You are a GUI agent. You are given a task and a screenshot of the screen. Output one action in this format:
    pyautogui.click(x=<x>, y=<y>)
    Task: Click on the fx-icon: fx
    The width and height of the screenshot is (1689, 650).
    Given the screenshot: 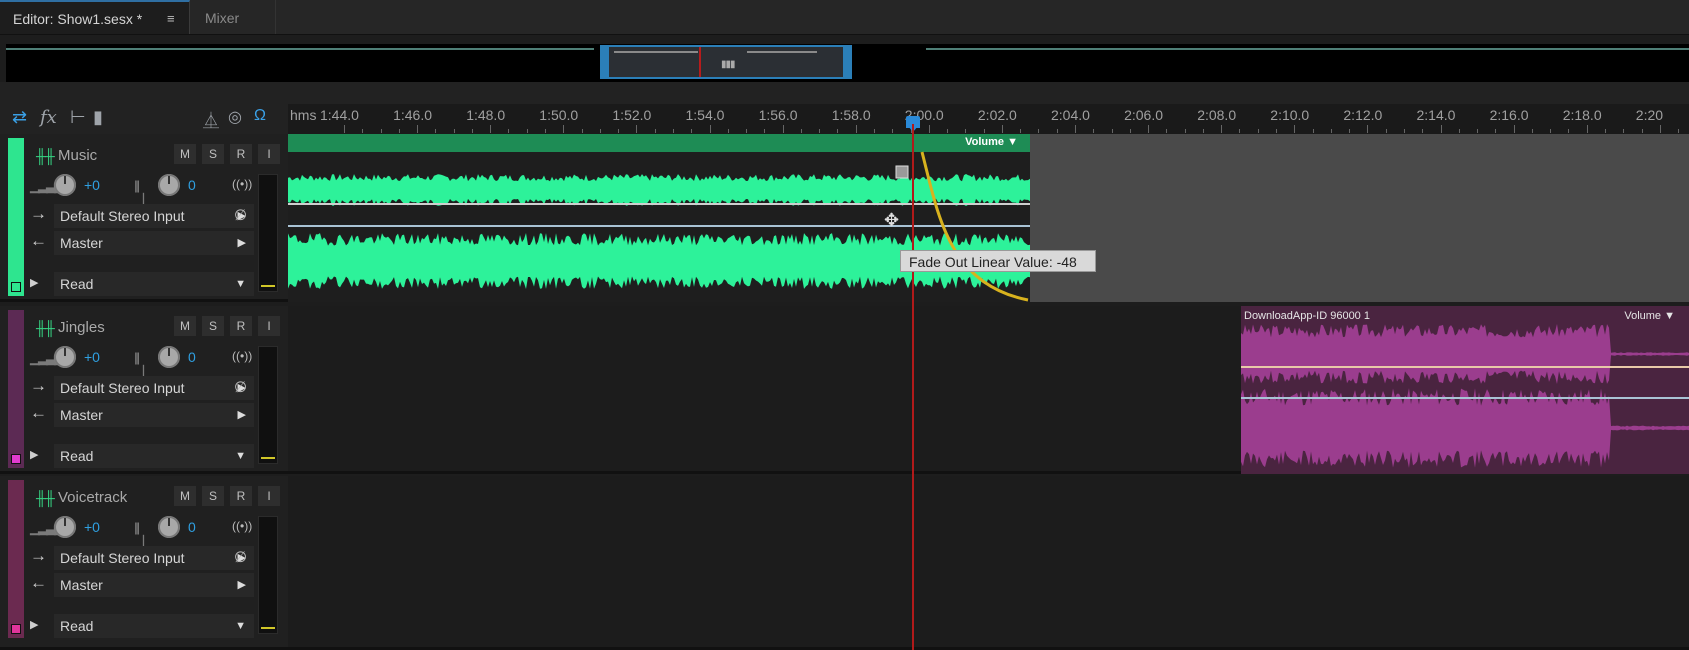 What is the action you would take?
    pyautogui.click(x=48, y=117)
    